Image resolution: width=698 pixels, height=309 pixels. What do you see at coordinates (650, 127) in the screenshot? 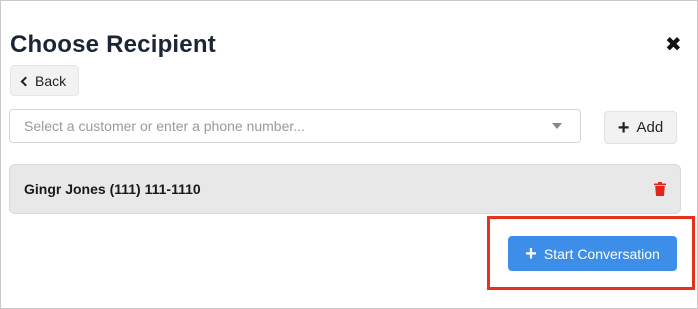
I see `add-button-label: Add` at bounding box center [650, 127].